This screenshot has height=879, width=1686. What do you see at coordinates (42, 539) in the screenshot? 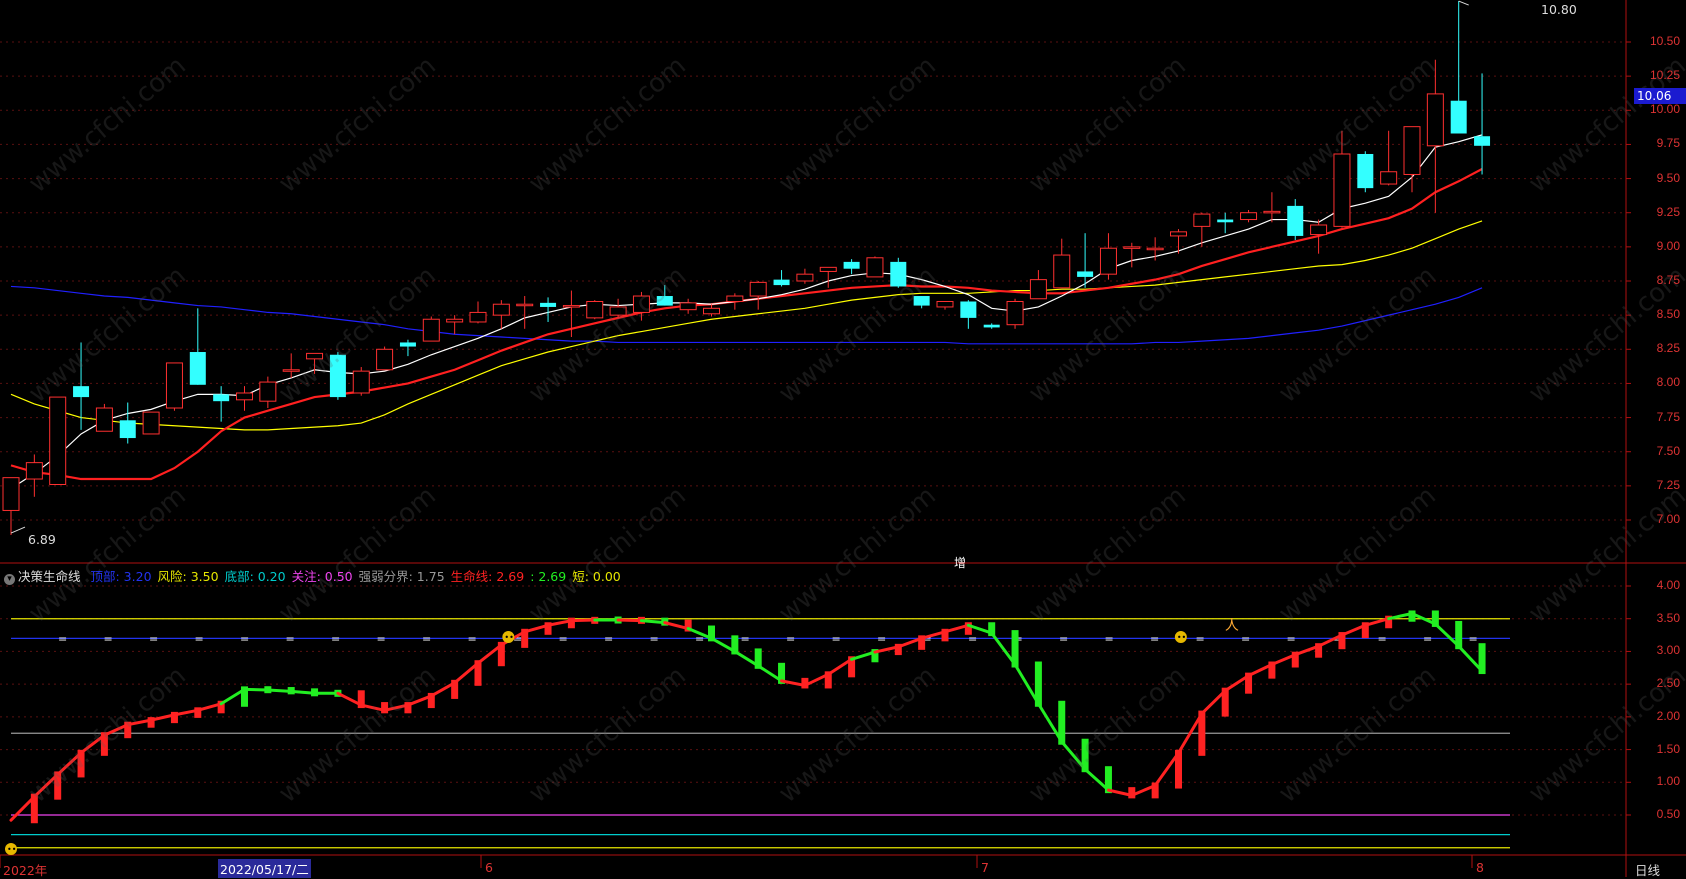
I see `low-price-label: 6.89` at bounding box center [42, 539].